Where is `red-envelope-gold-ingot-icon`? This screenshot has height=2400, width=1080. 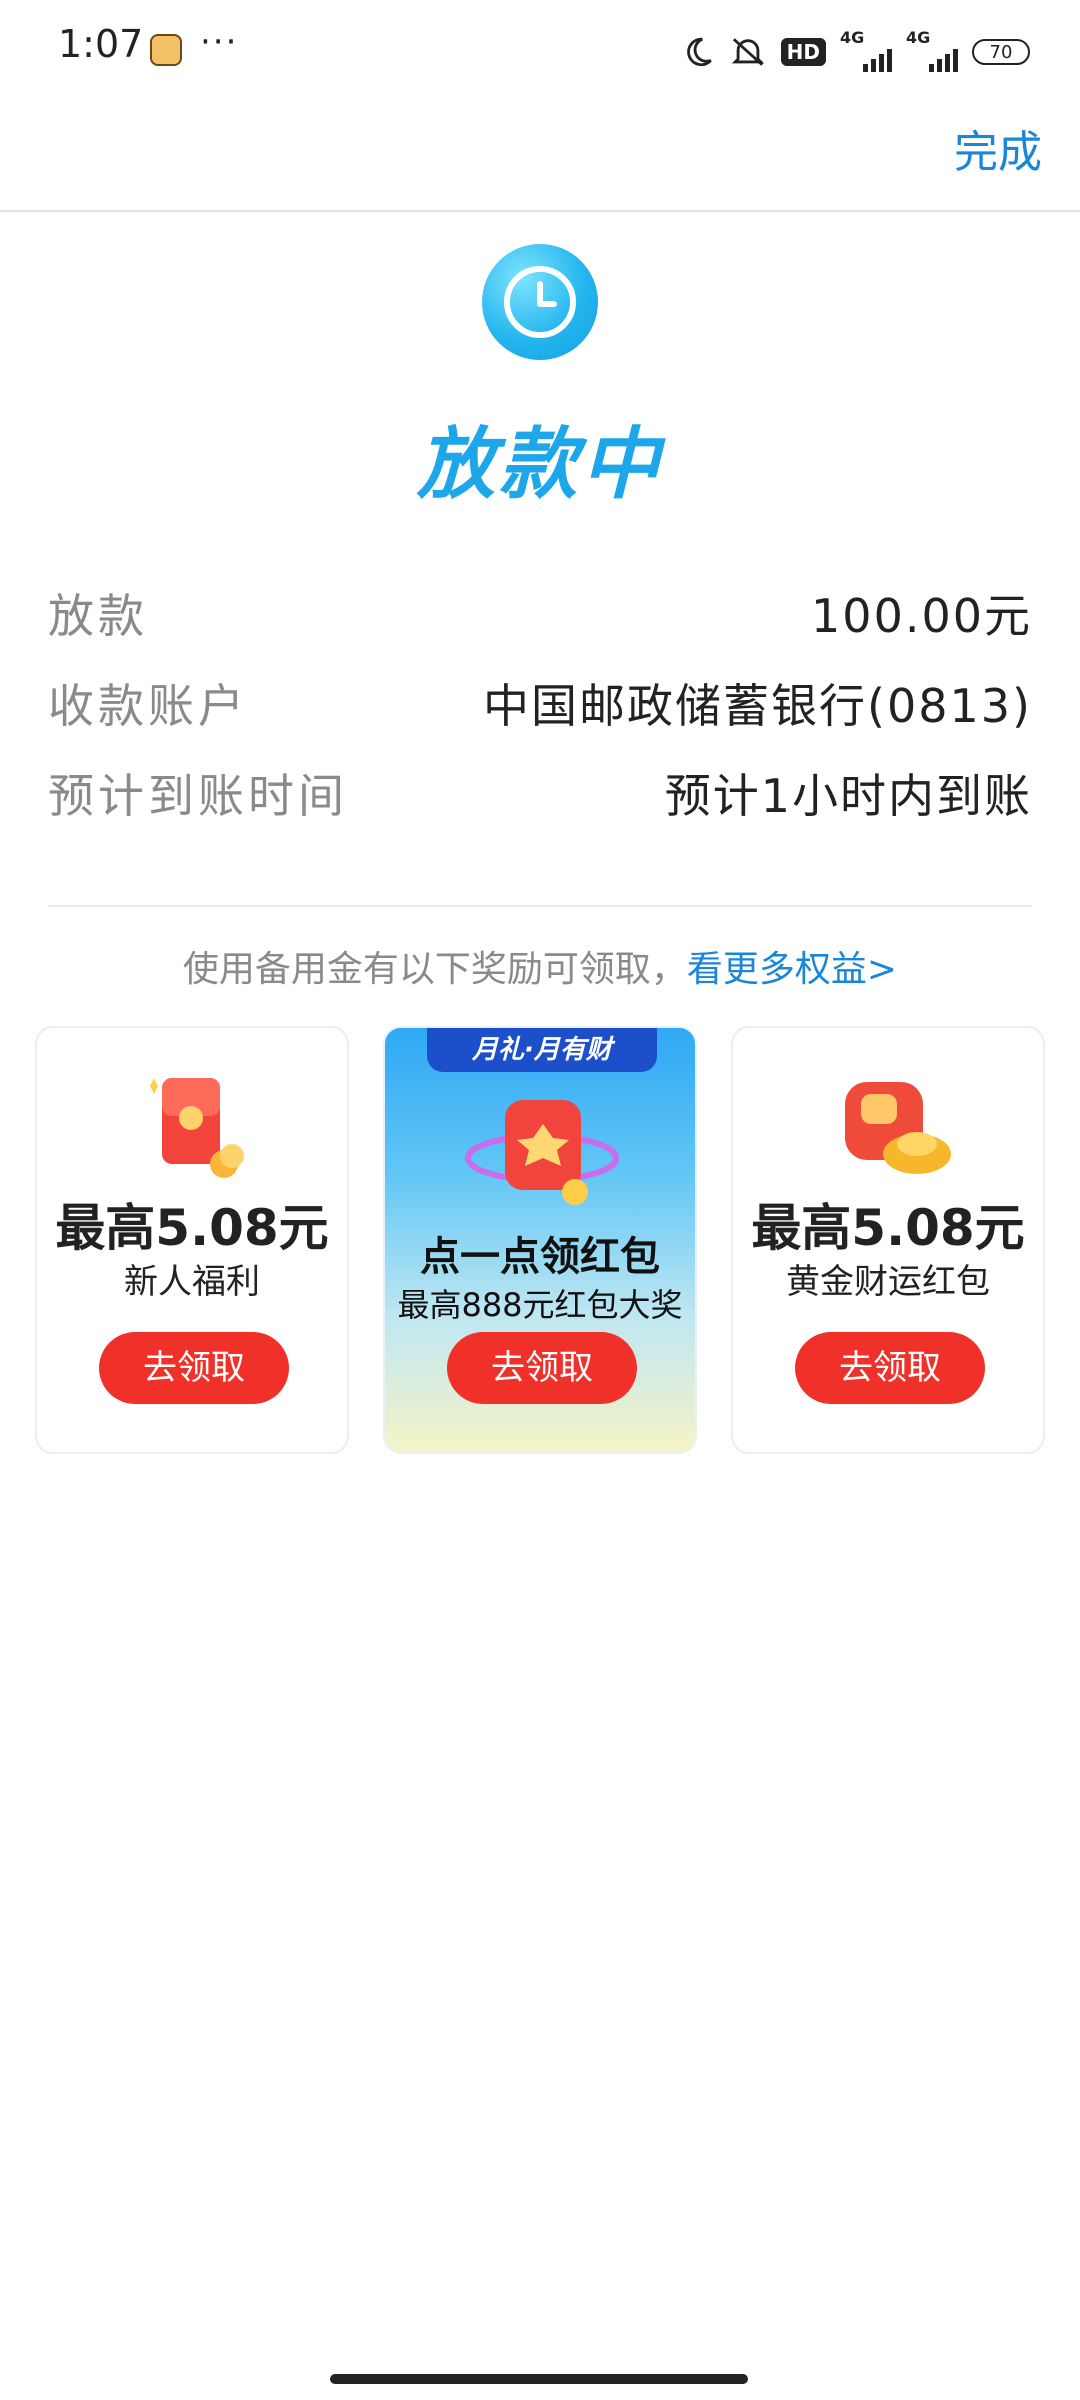 red-envelope-gold-ingot-icon is located at coordinates (890, 1128).